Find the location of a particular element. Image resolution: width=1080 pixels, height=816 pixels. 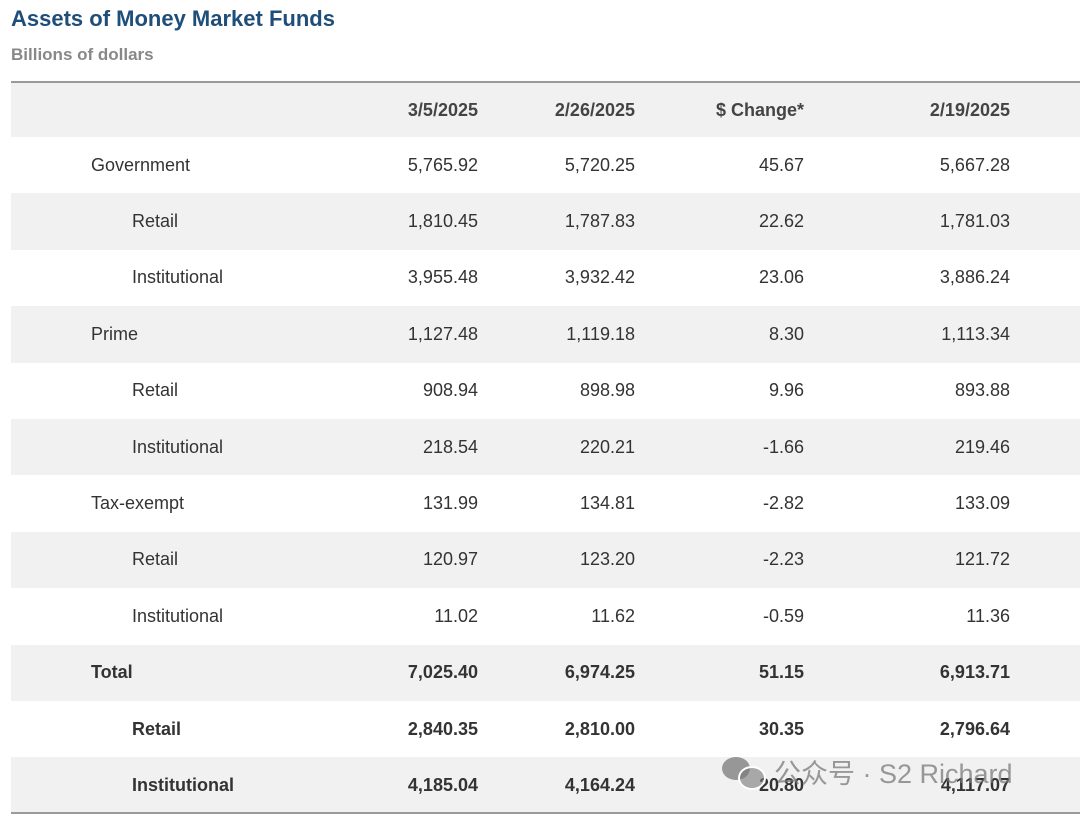

table-cell: 2,796.64 is located at coordinates (974, 728).